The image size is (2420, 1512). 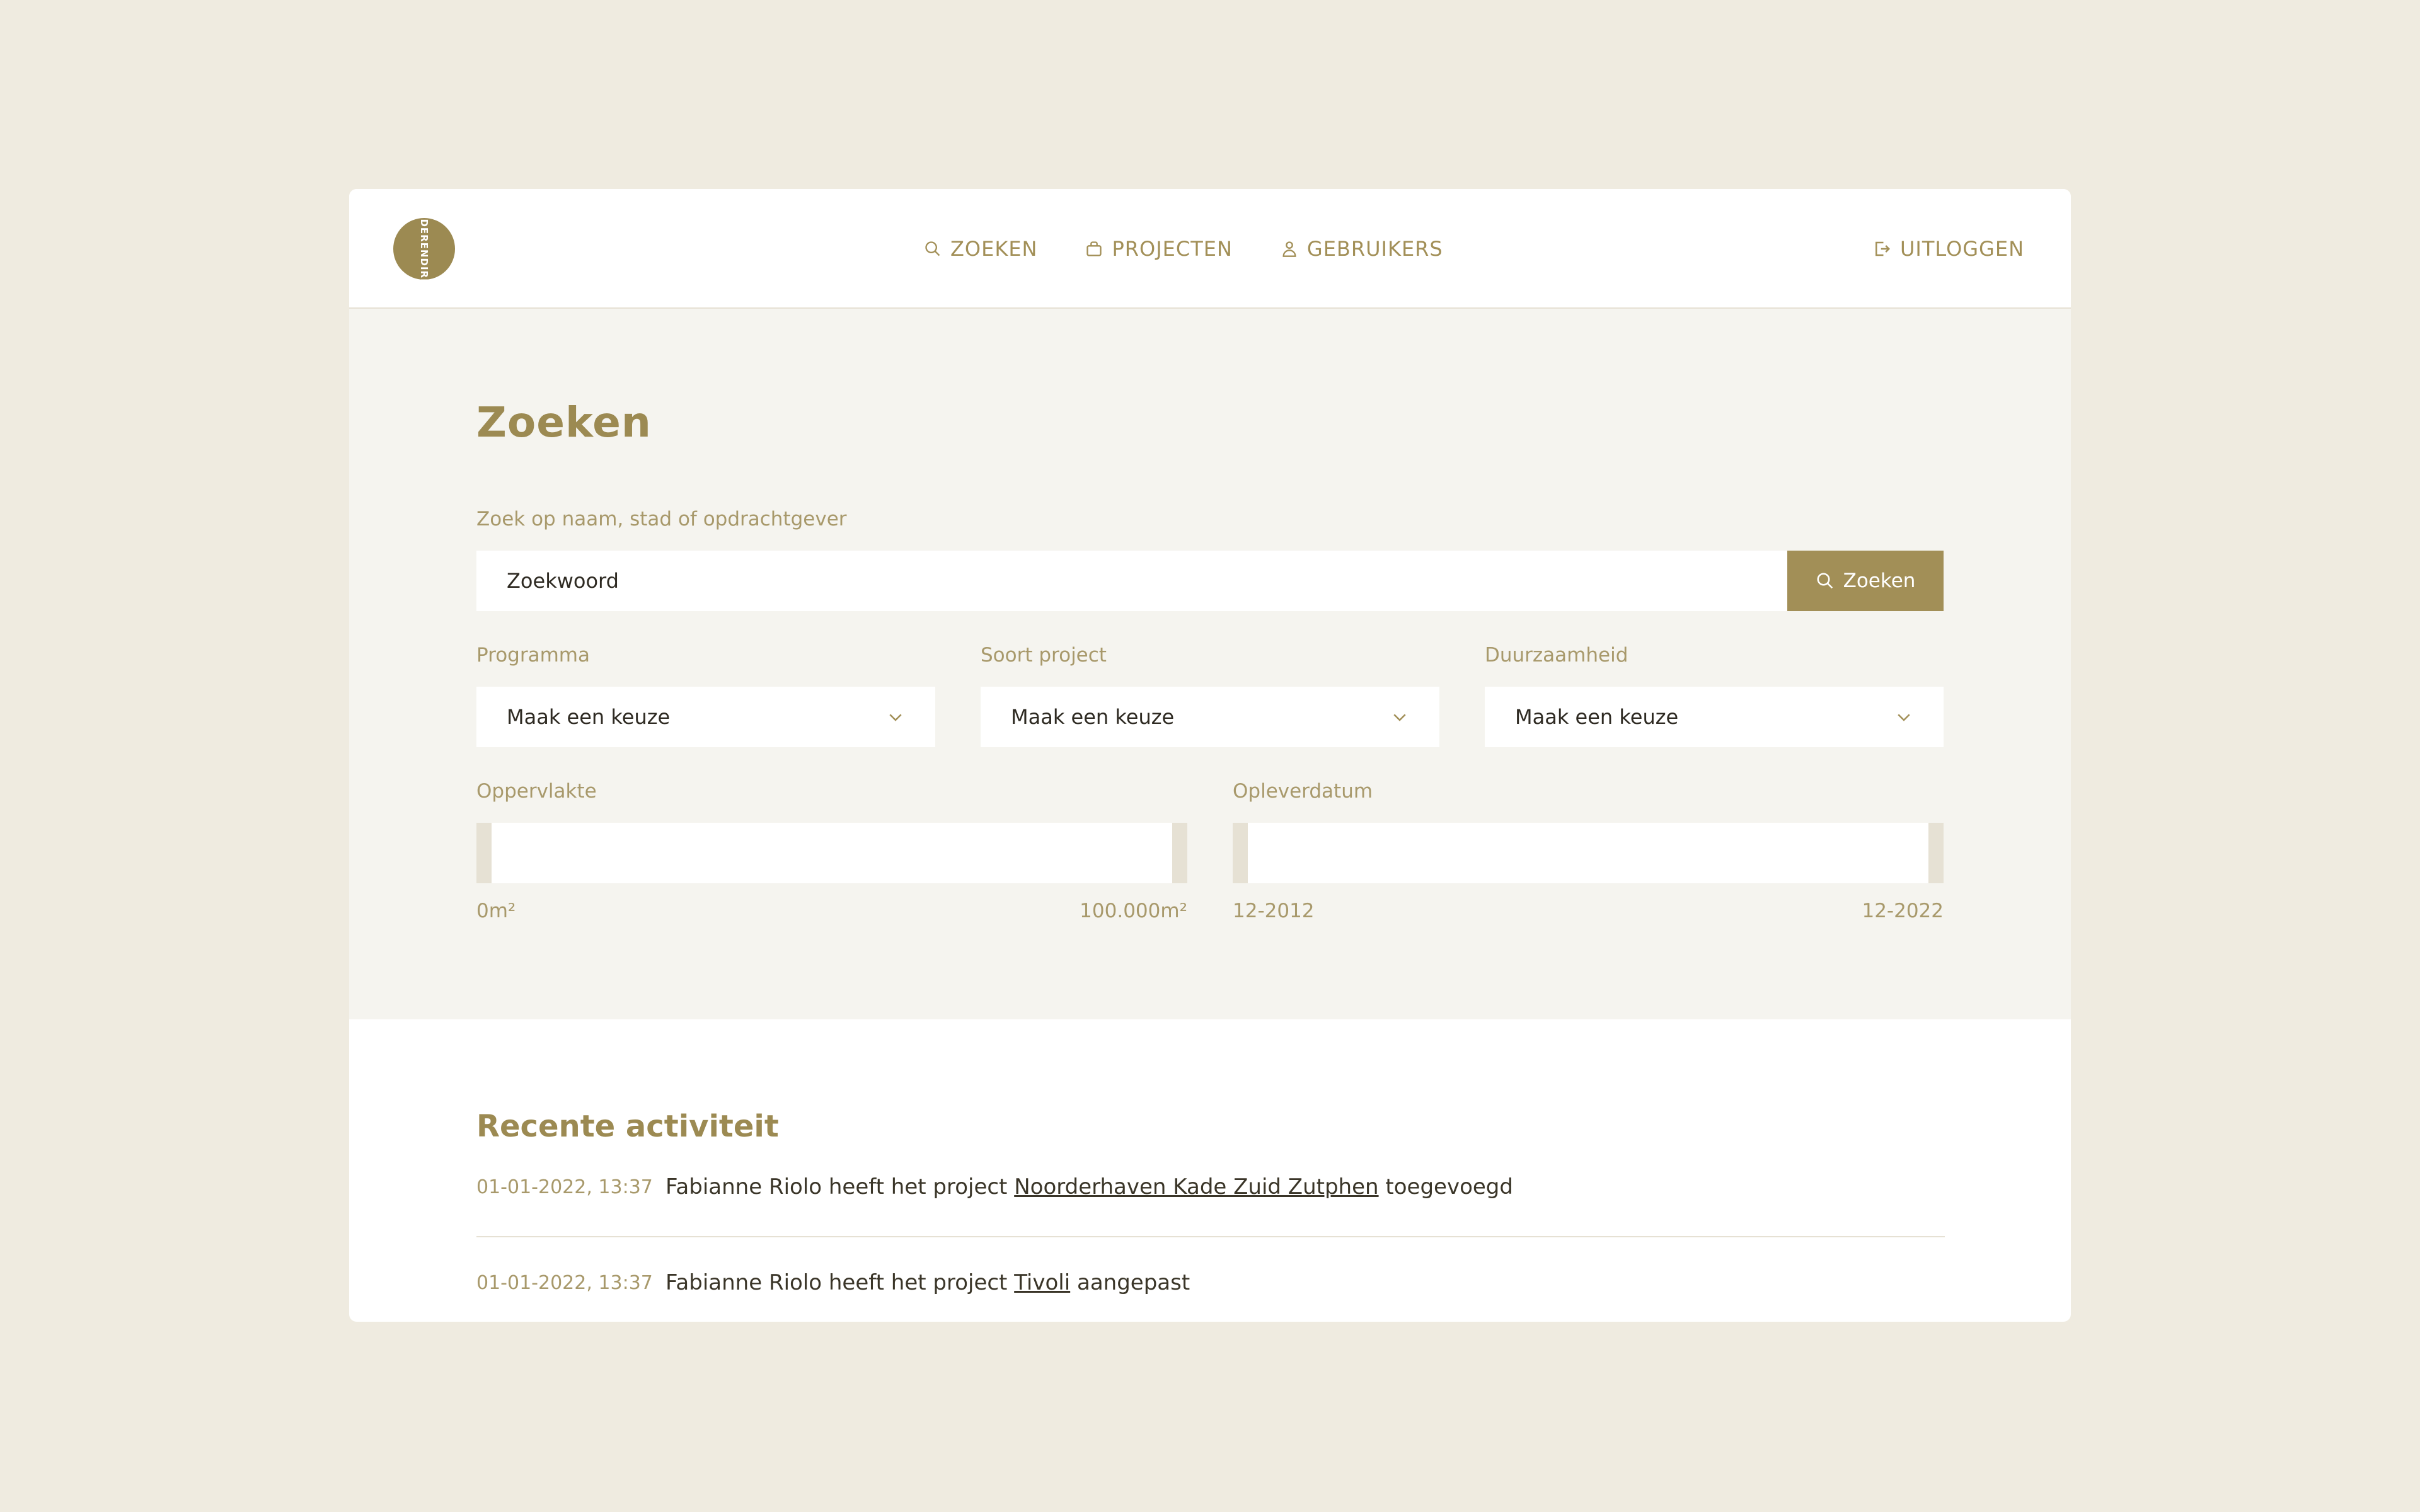 What do you see at coordinates (1903, 911) in the screenshot?
I see `opleverdatum-max-value: 12-2022` at bounding box center [1903, 911].